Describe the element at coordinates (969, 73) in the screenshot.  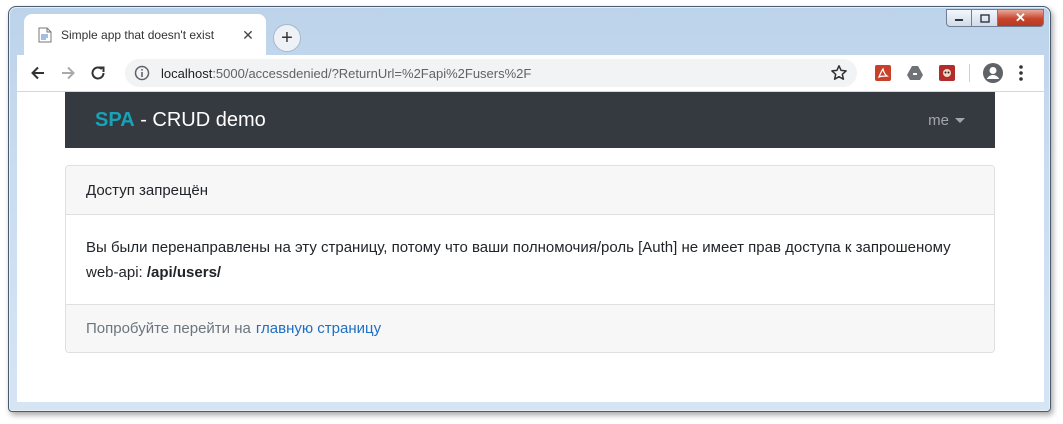
I see `toolbar-separator` at that location.